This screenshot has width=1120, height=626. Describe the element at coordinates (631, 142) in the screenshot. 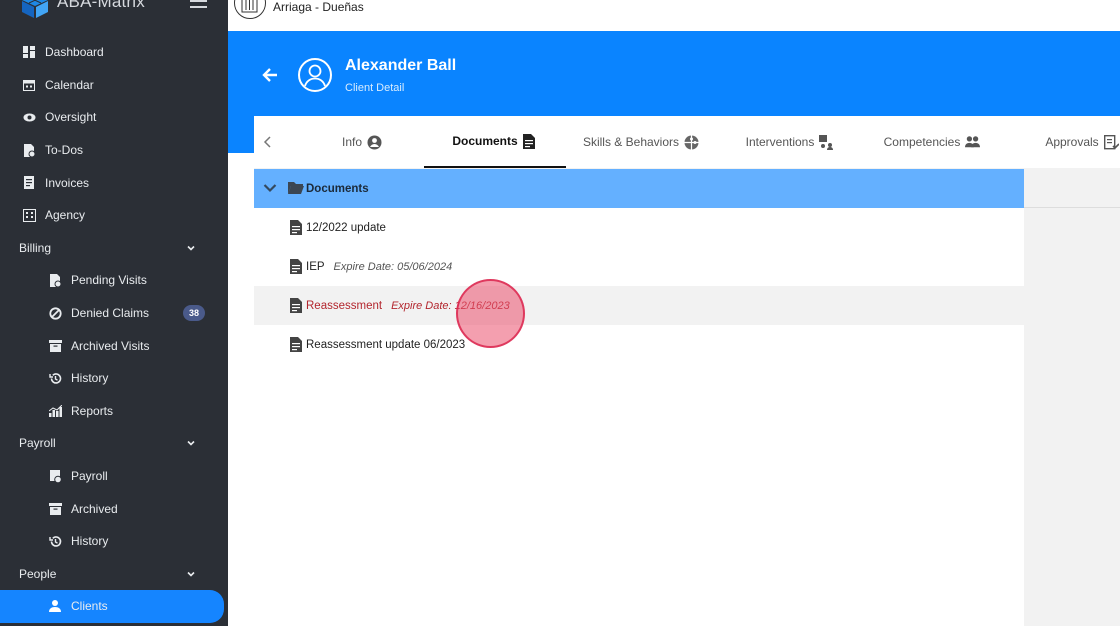

I see `tab-label: Skills & Behaviors` at that location.